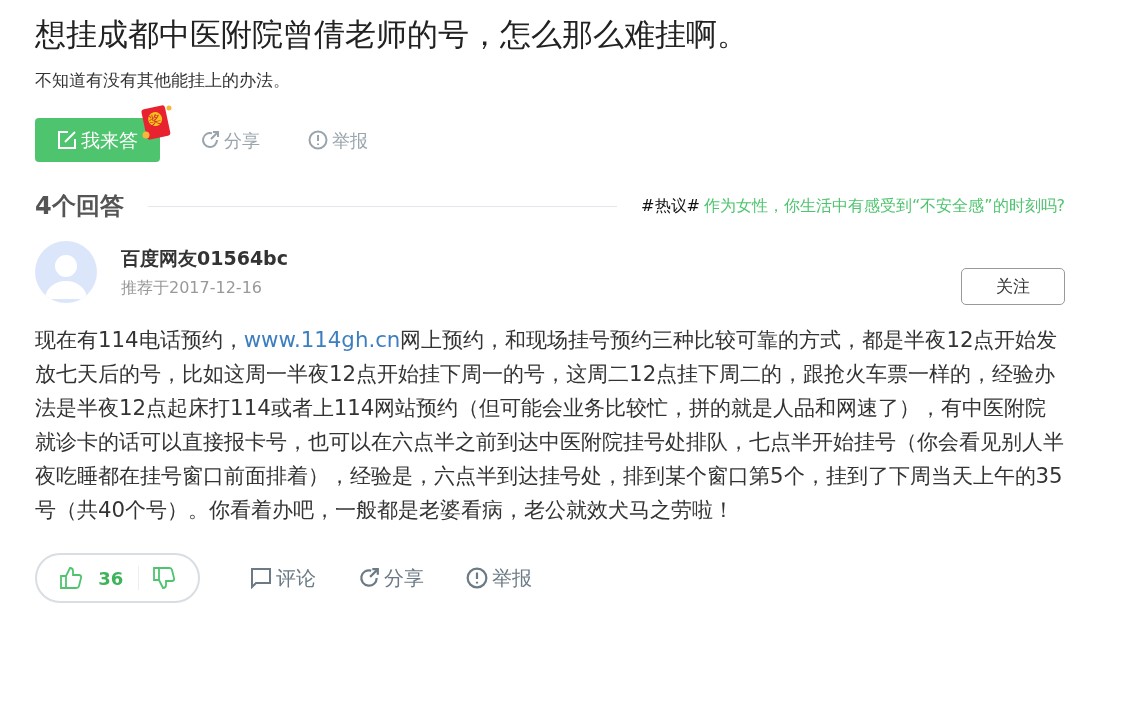  I want to click on comment-icon, so click(261, 578).